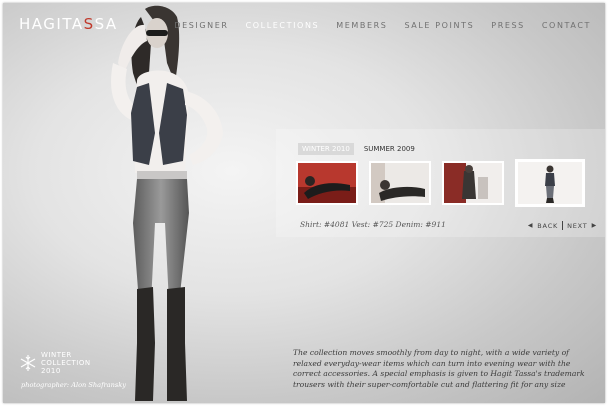 The image size is (609, 407). I want to click on next-button: NEXT, so click(577, 226).